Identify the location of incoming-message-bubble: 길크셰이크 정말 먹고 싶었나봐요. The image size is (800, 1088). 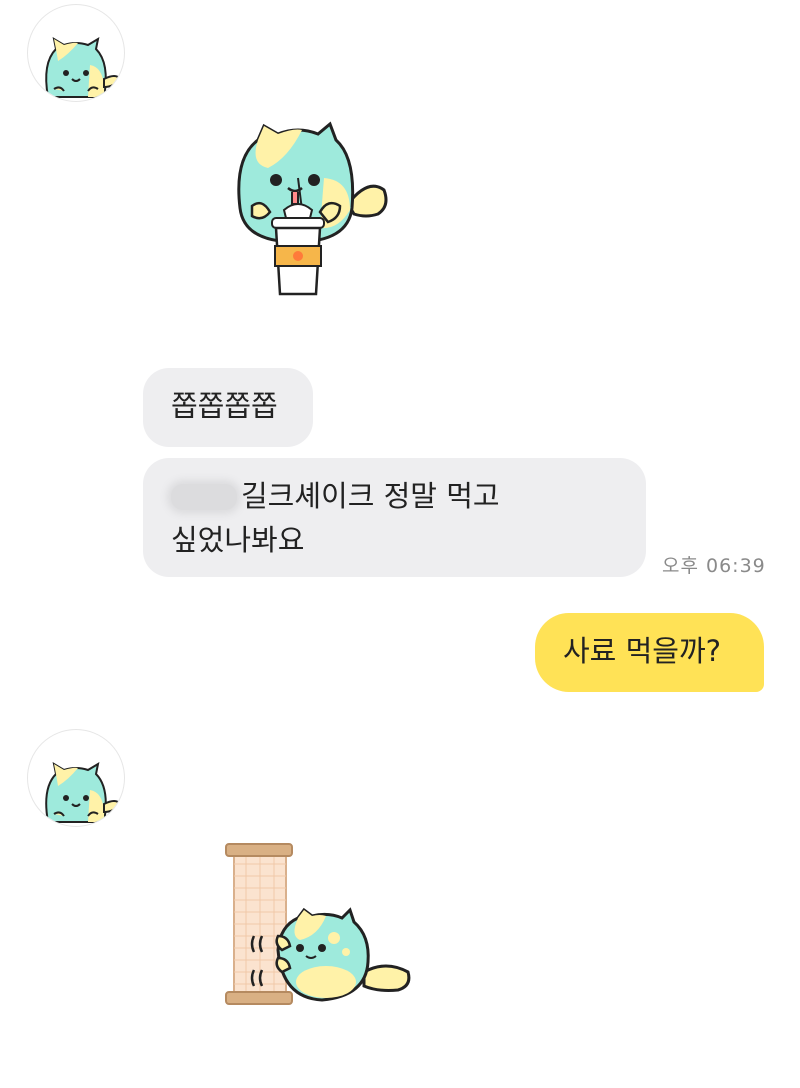
(394, 517).